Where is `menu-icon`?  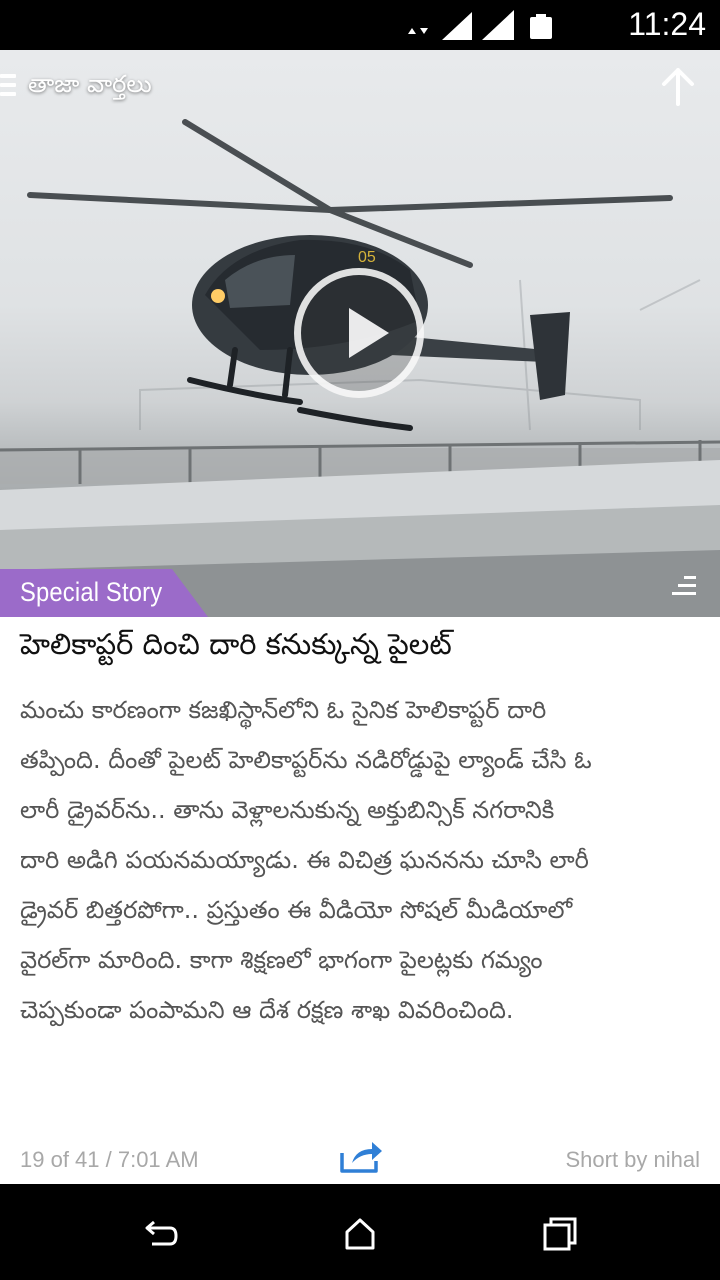
menu-icon is located at coordinates (9, 89).